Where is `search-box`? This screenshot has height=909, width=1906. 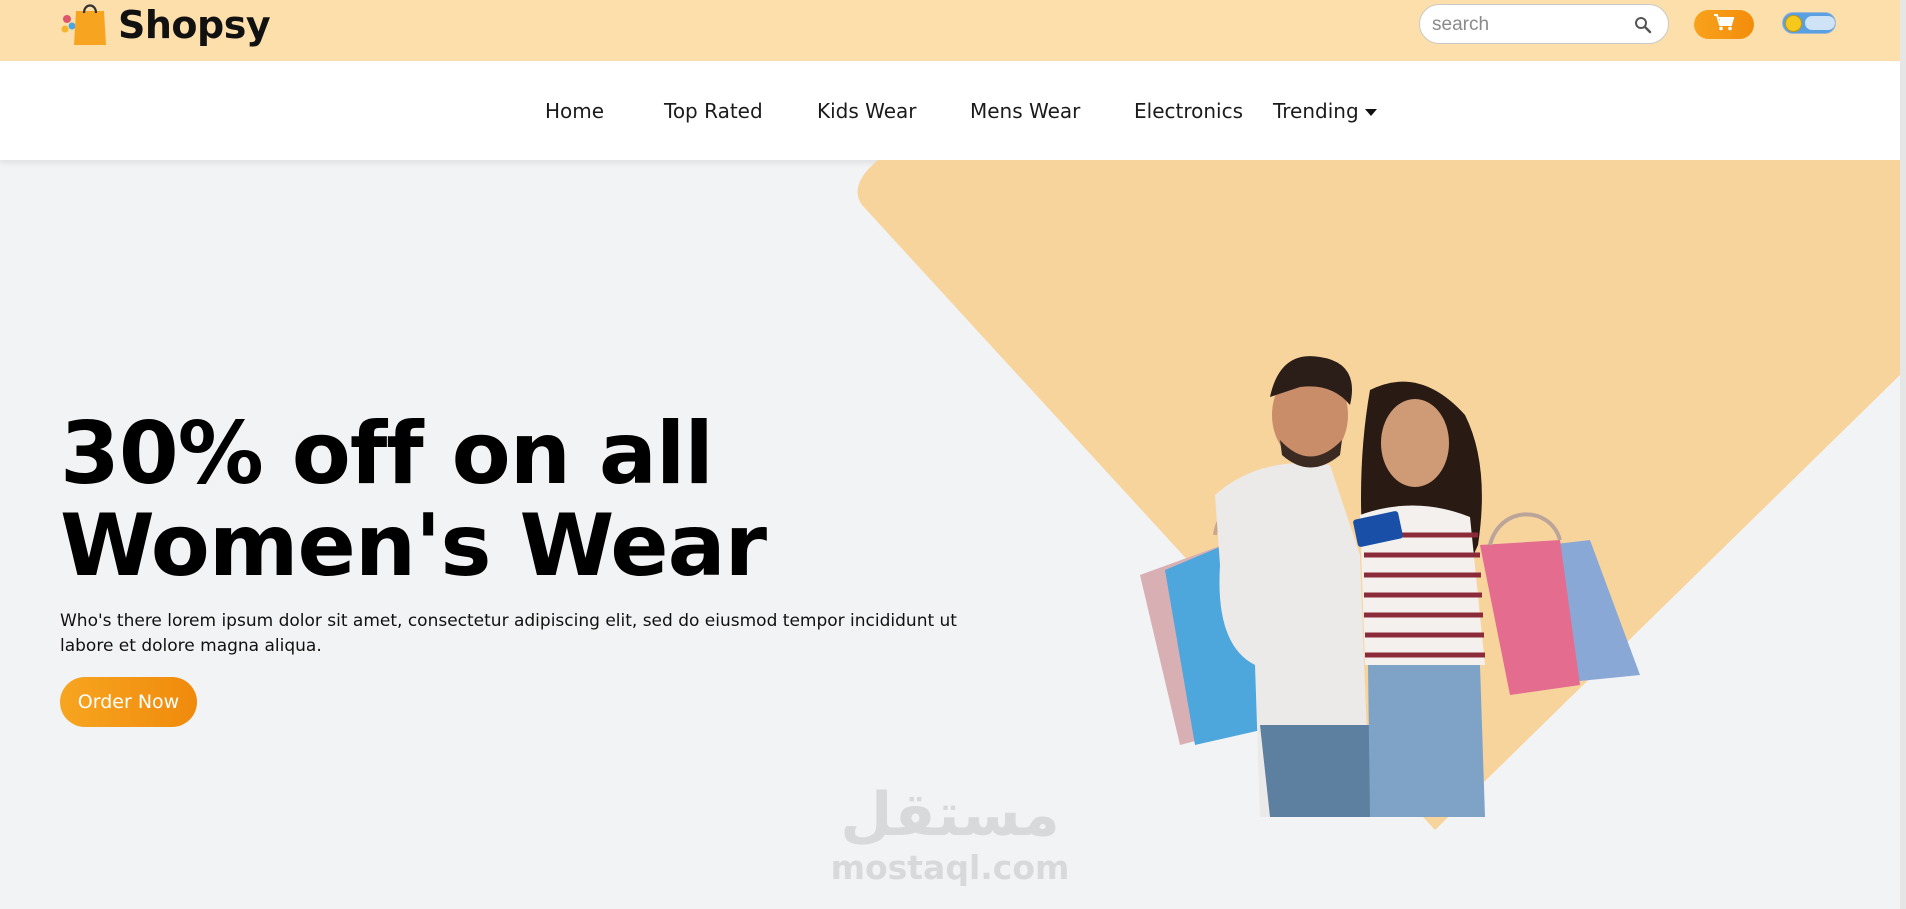
search-box is located at coordinates (1544, 24).